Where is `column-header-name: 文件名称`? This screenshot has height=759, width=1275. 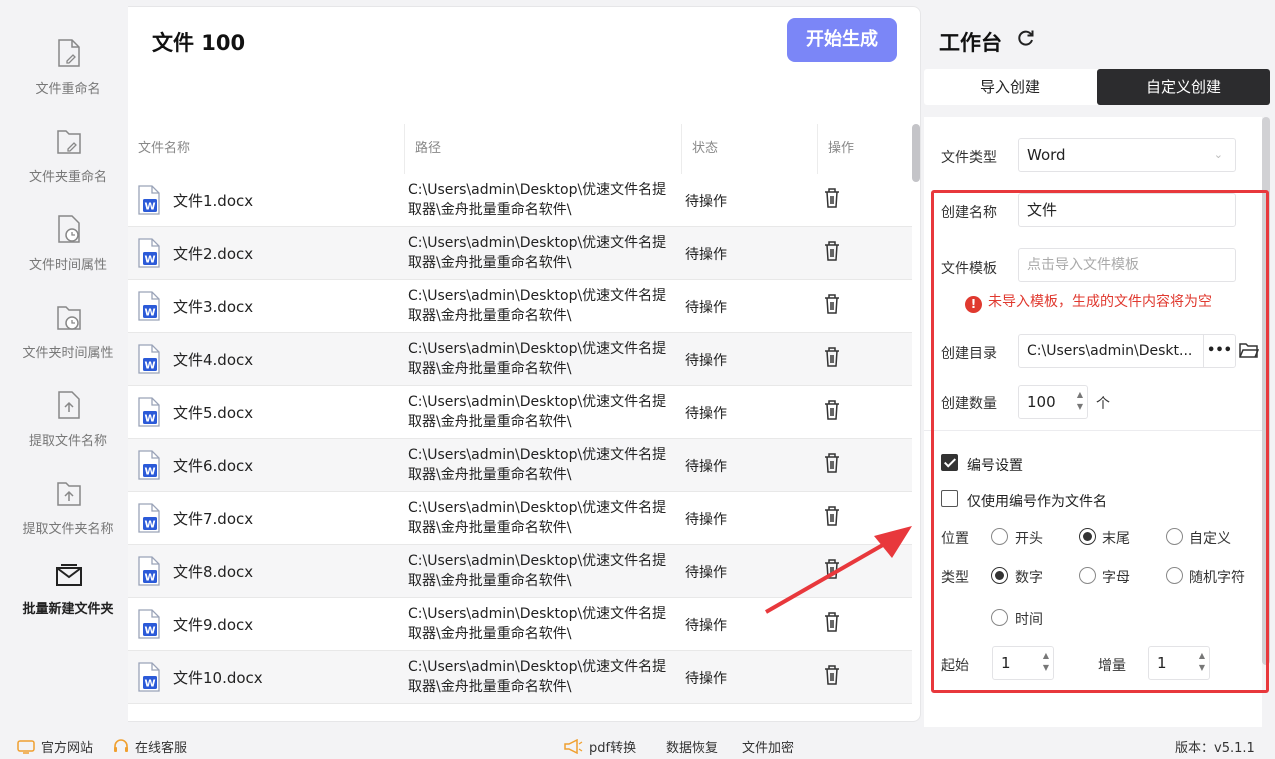
column-header-name: 文件名称 is located at coordinates (164, 148).